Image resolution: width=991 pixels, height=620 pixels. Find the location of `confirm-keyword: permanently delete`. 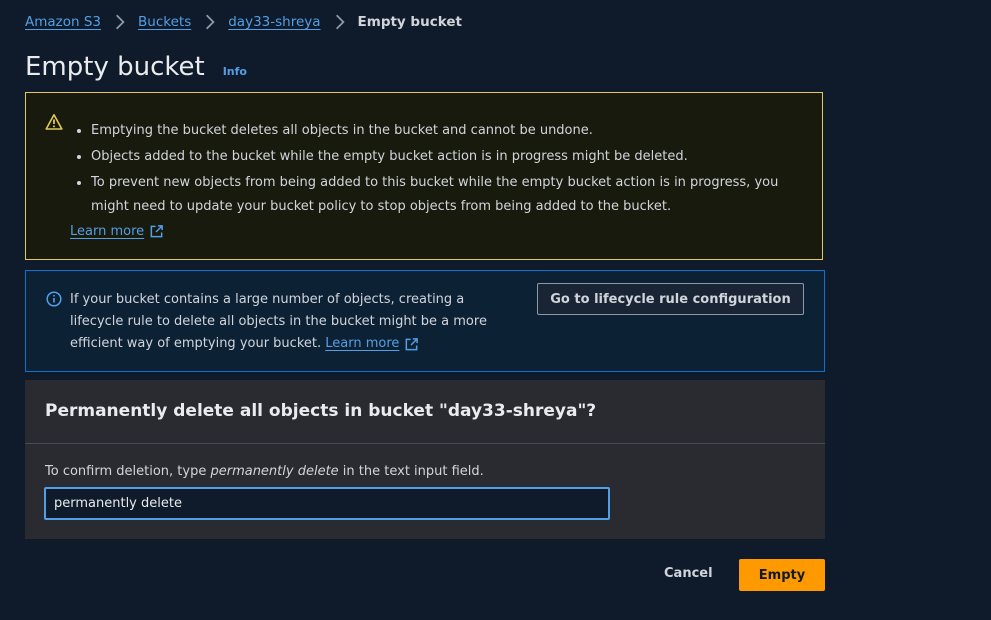

confirm-keyword: permanently delete is located at coordinates (274, 471).